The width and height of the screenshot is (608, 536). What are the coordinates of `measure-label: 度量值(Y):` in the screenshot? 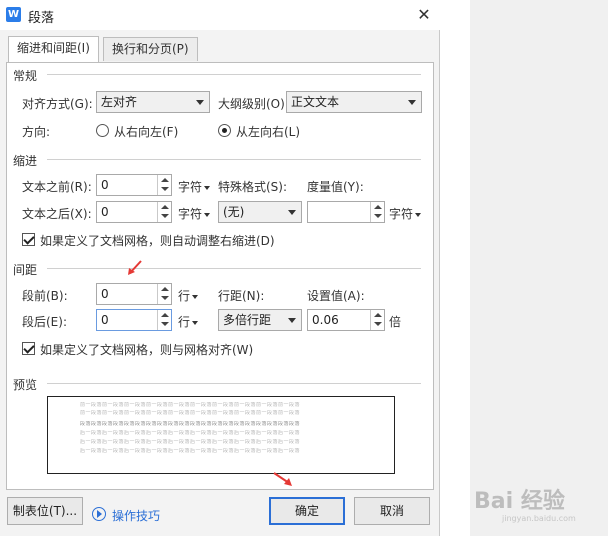 It's located at (335, 187).